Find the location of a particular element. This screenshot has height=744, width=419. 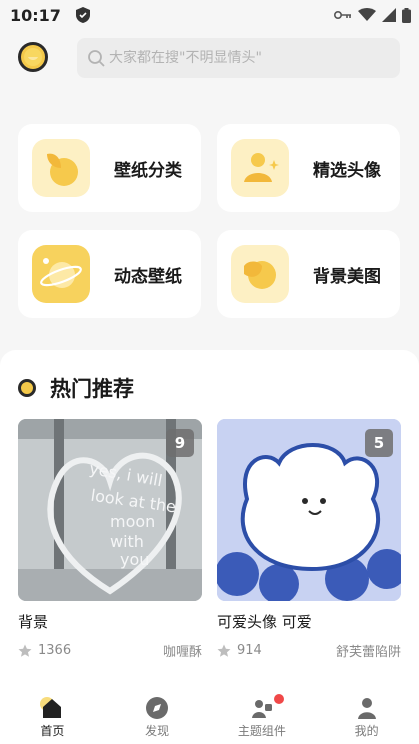

tab-widgets: 主题组件 is located at coordinates (262, 716).